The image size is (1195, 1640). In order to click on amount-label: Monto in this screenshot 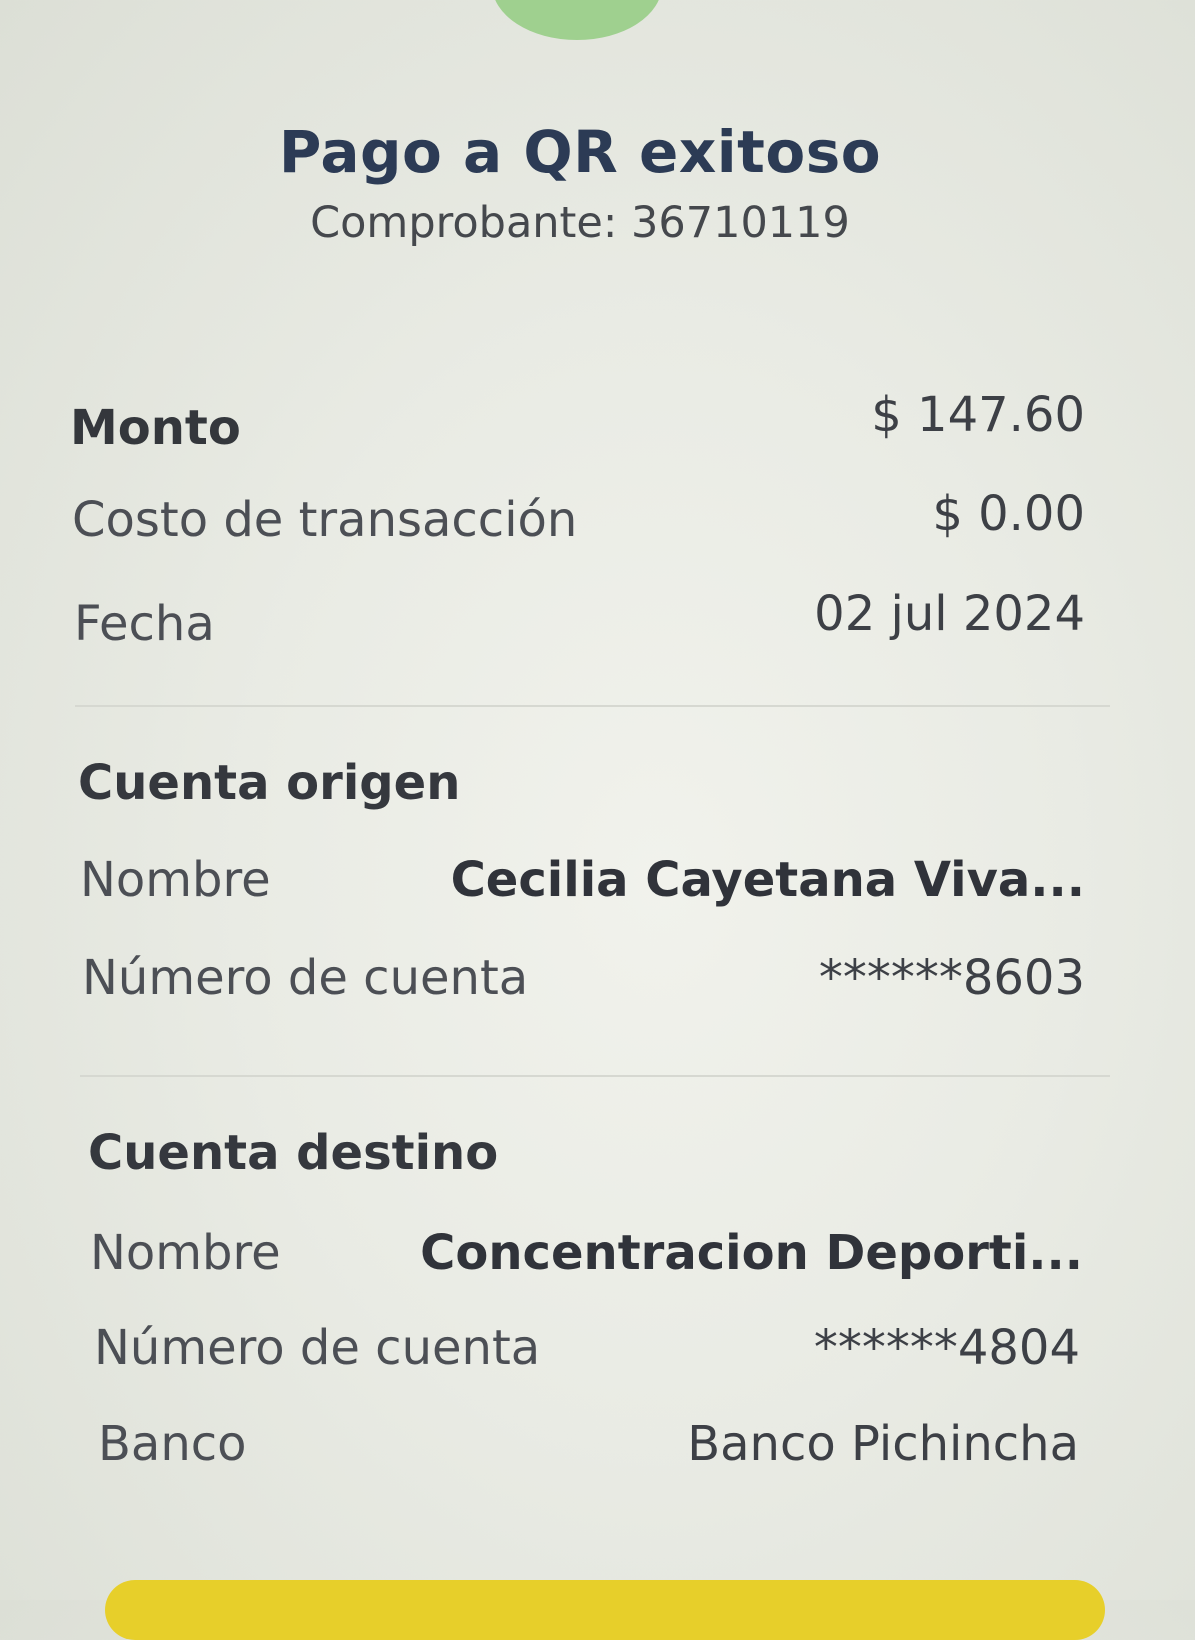, I will do `click(155, 428)`.